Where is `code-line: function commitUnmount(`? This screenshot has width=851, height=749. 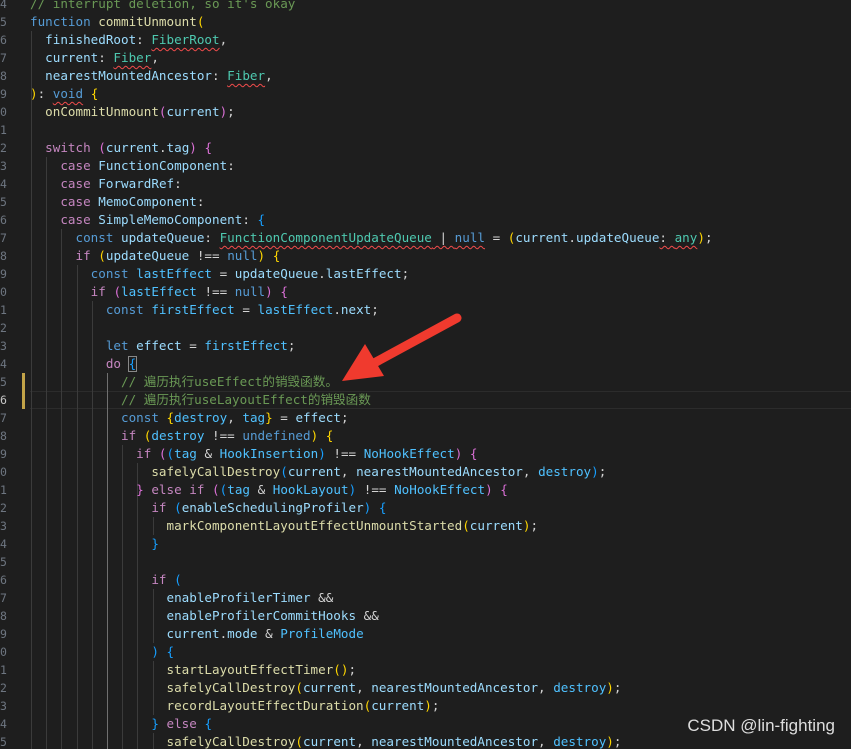 code-line: function commitUnmount( is located at coordinates (117, 22).